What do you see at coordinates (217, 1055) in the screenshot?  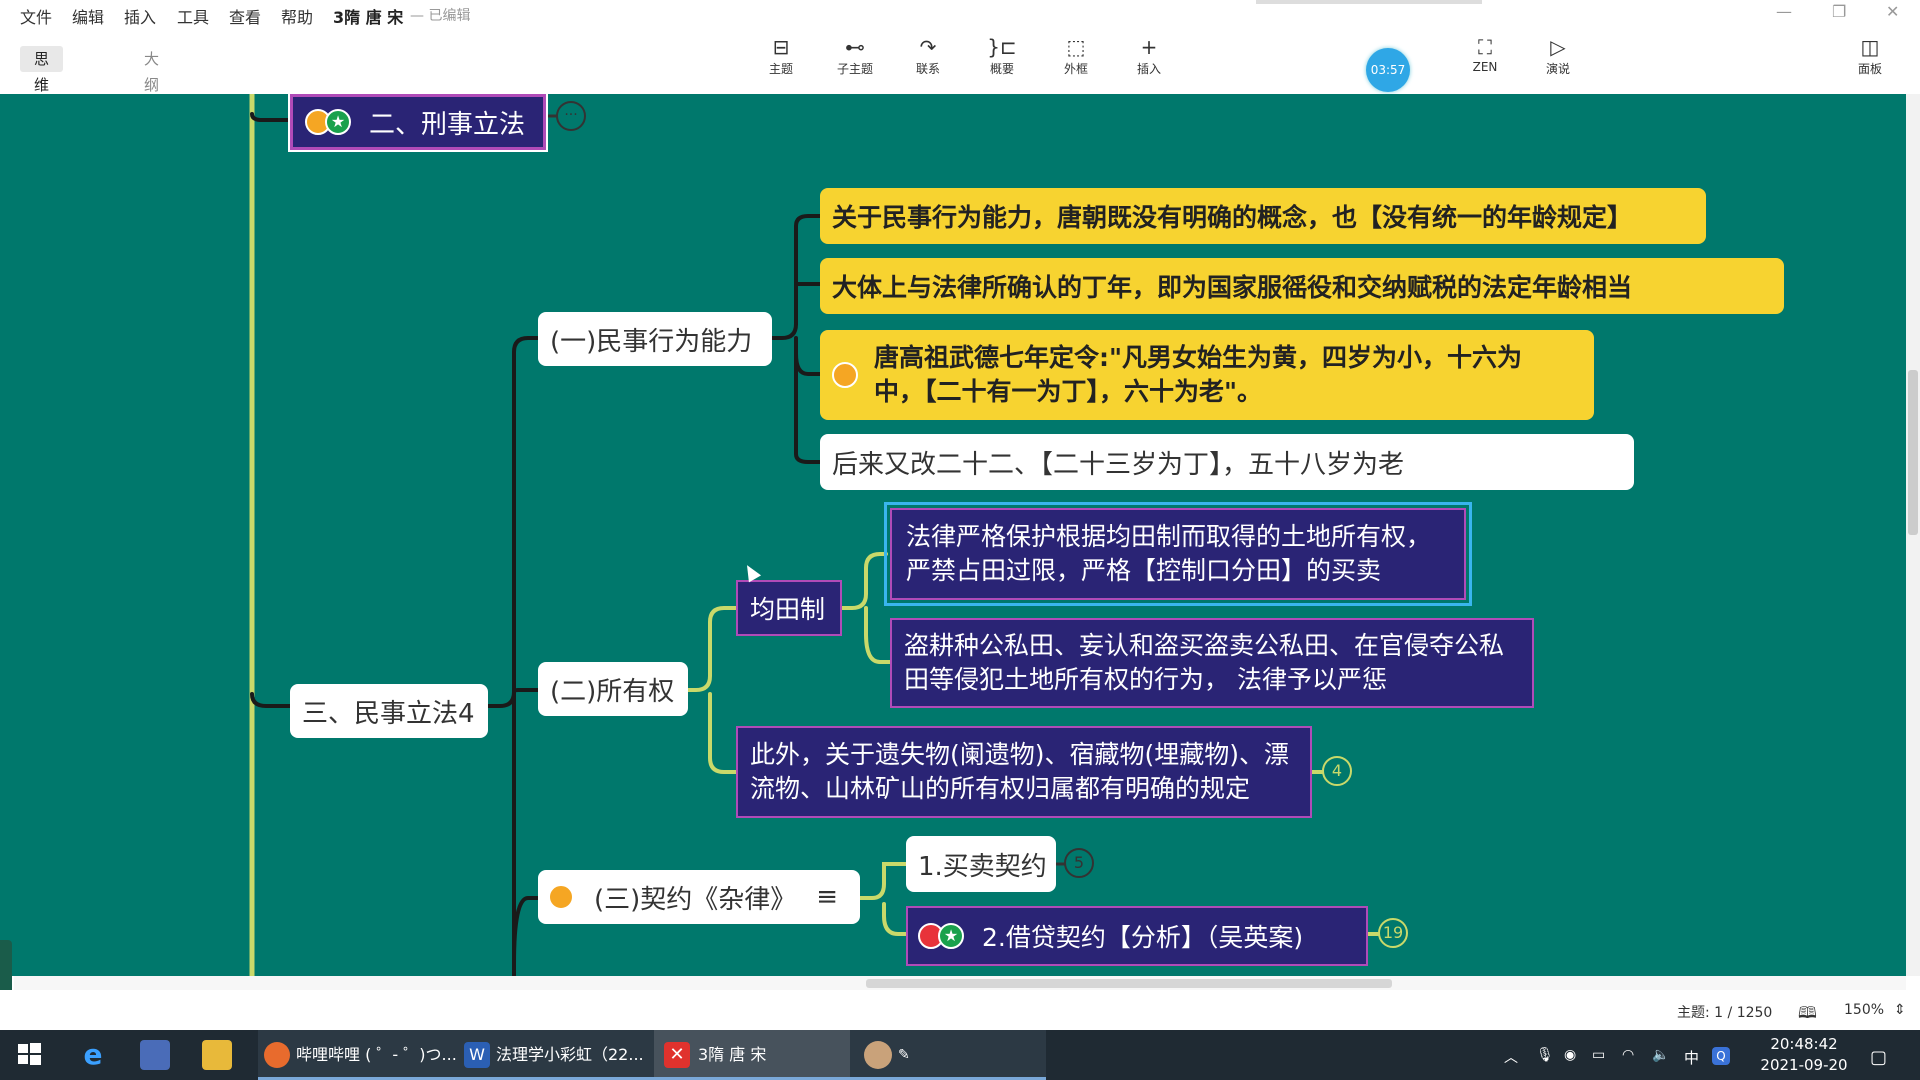 I see `folder-icon` at bounding box center [217, 1055].